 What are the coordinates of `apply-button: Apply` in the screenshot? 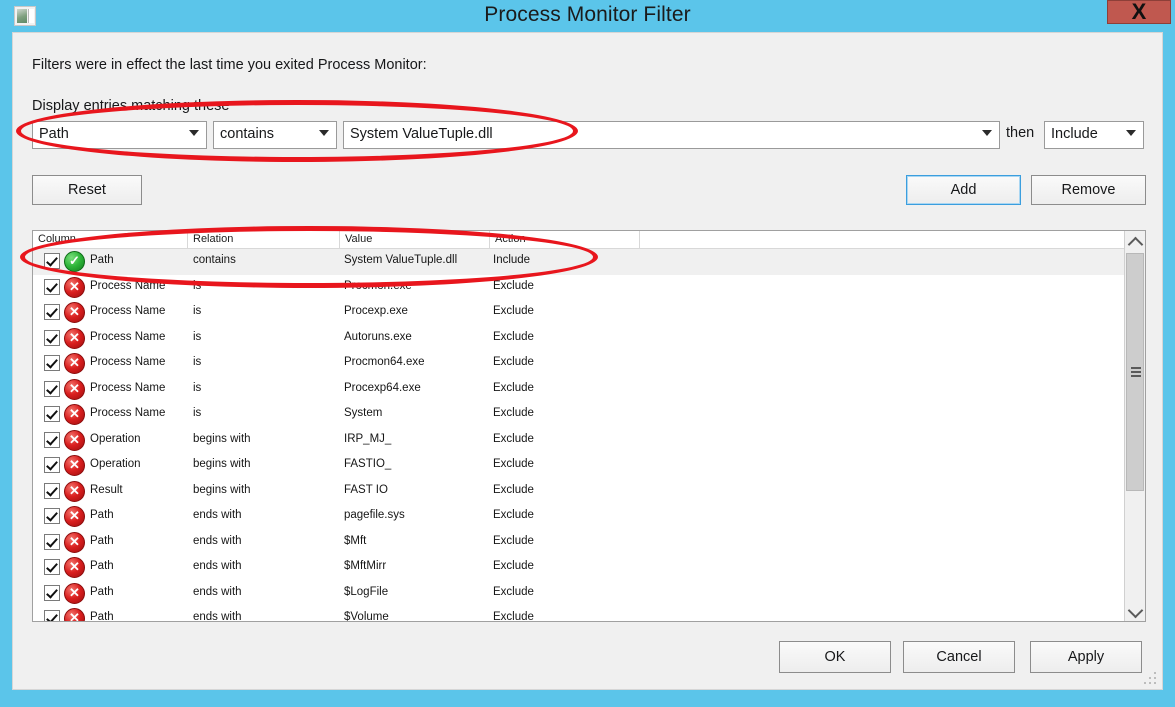 It's located at (1086, 657).